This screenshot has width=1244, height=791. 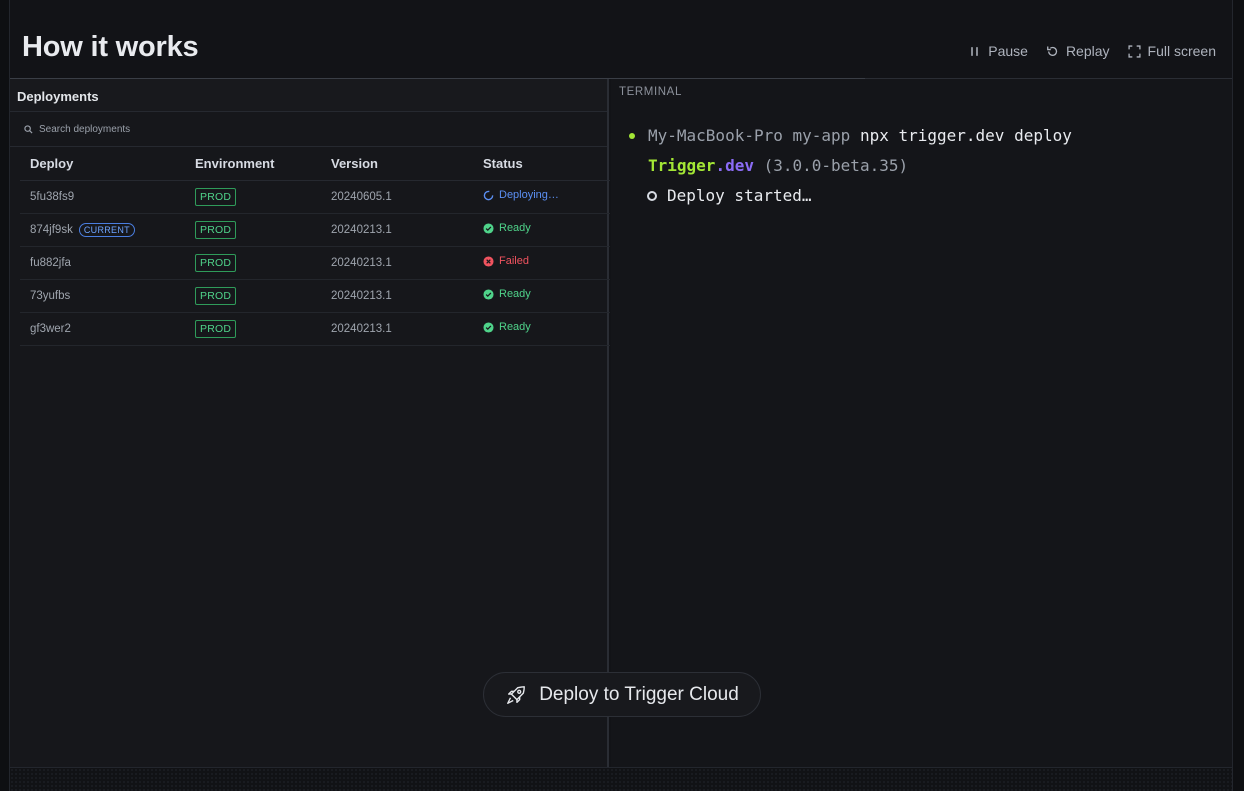 What do you see at coordinates (28, 129) in the screenshot?
I see `search-icon` at bounding box center [28, 129].